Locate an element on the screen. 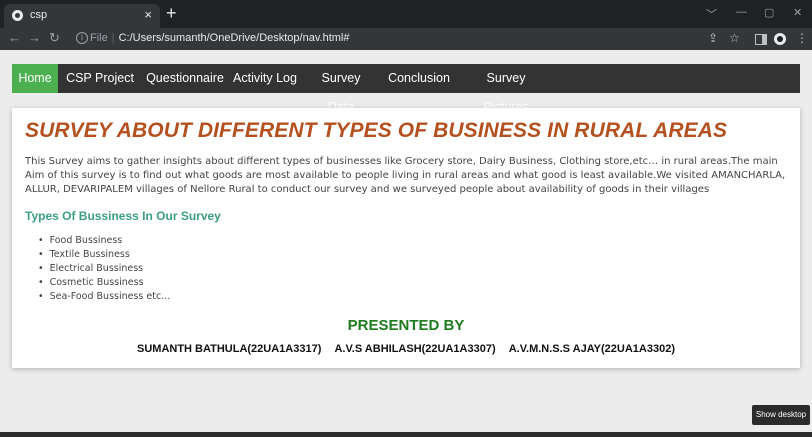 This screenshot has width=812, height=437. list-item: Cosmetic Bussiness is located at coordinates (104, 283).